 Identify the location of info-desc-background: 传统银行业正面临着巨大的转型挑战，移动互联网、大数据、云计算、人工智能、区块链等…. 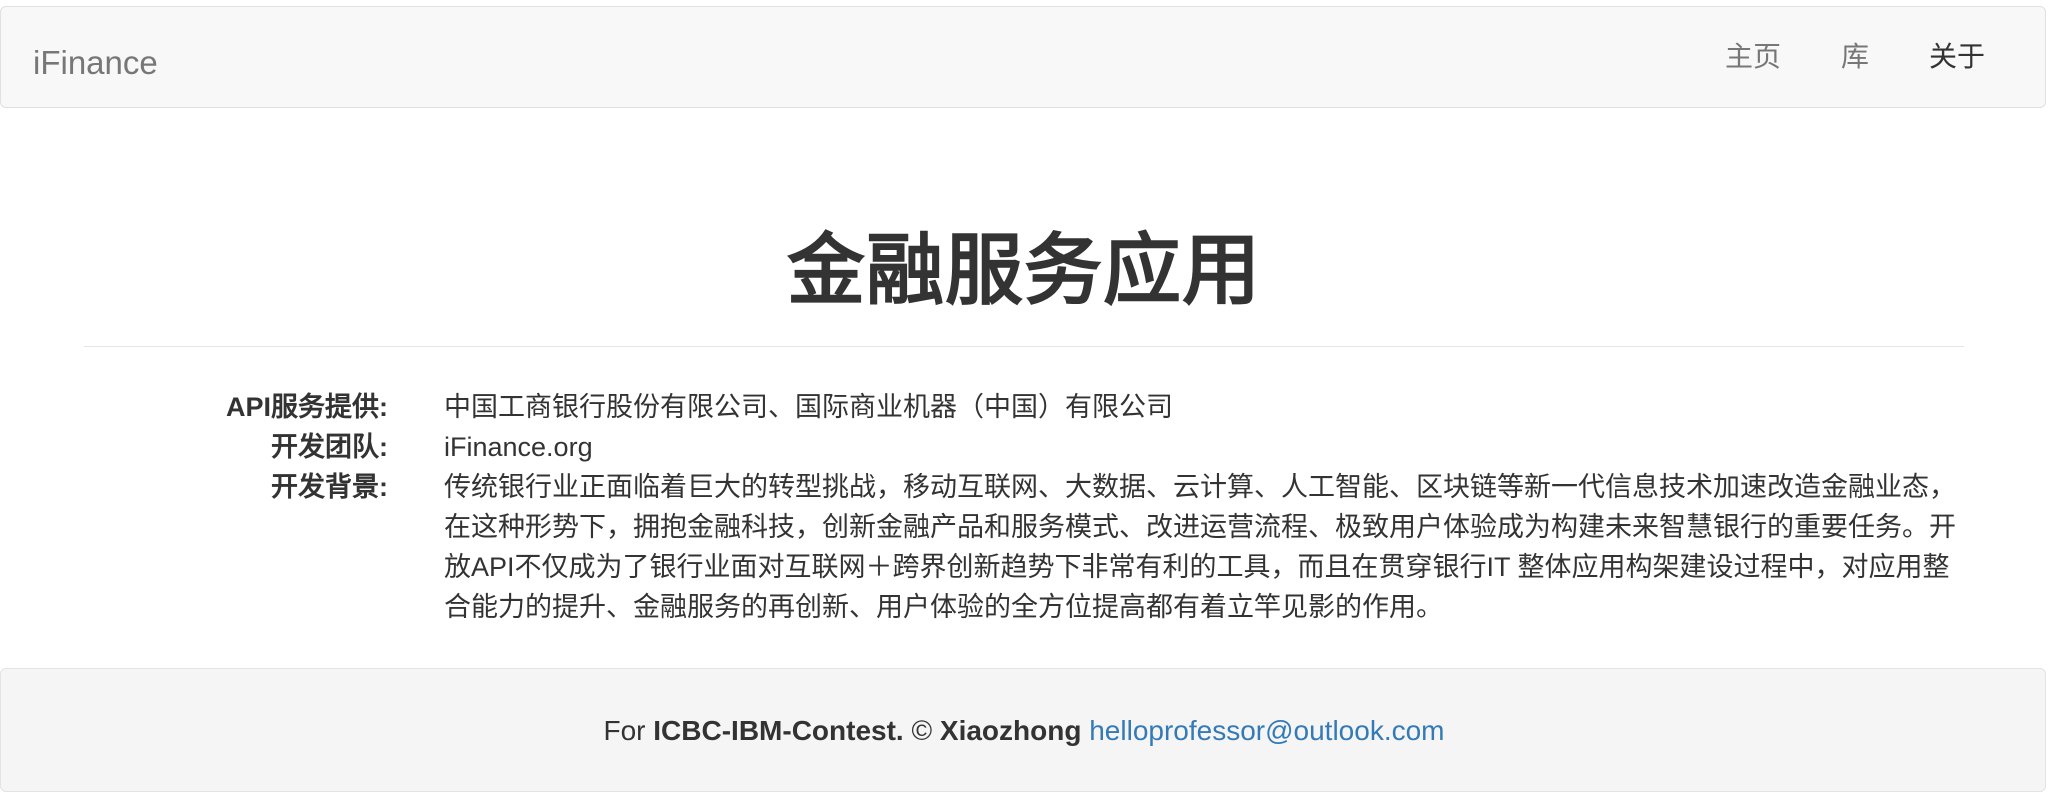
(1200, 547).